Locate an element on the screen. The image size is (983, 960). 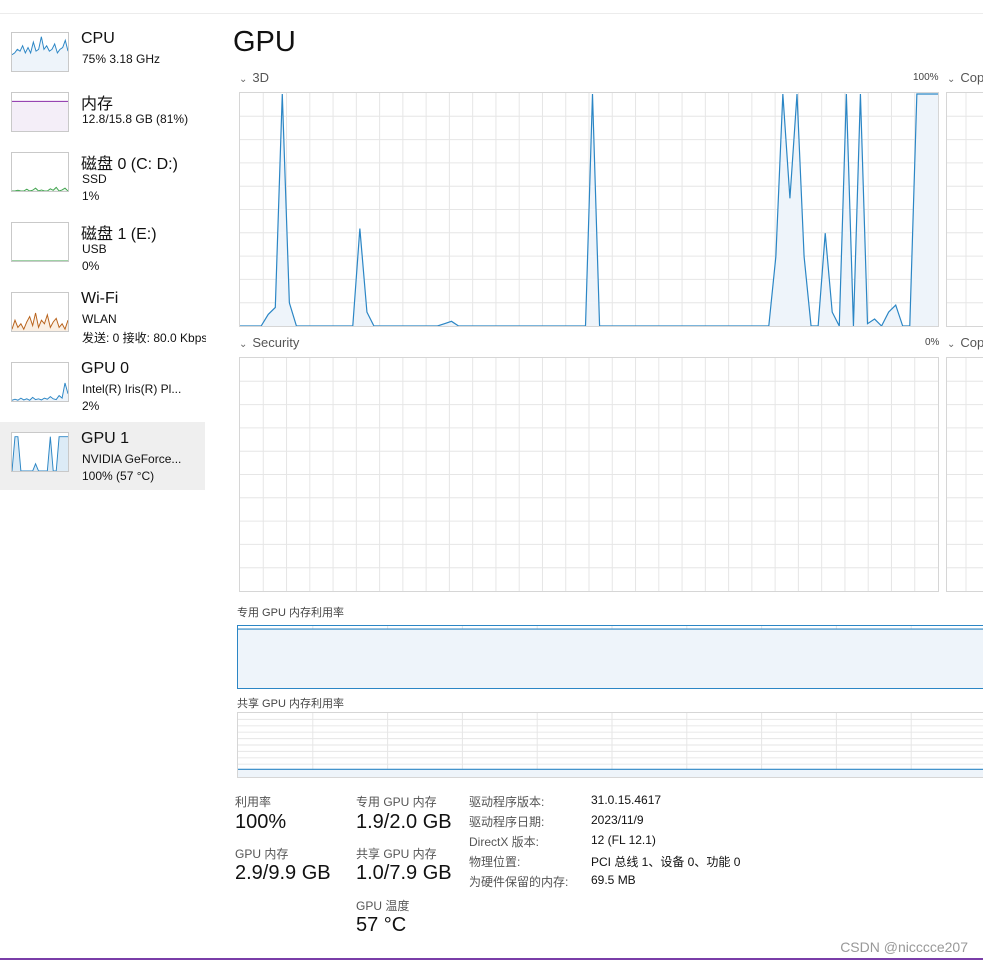
gpu-memory-label: GPU 内存 is located at coordinates (262, 854).